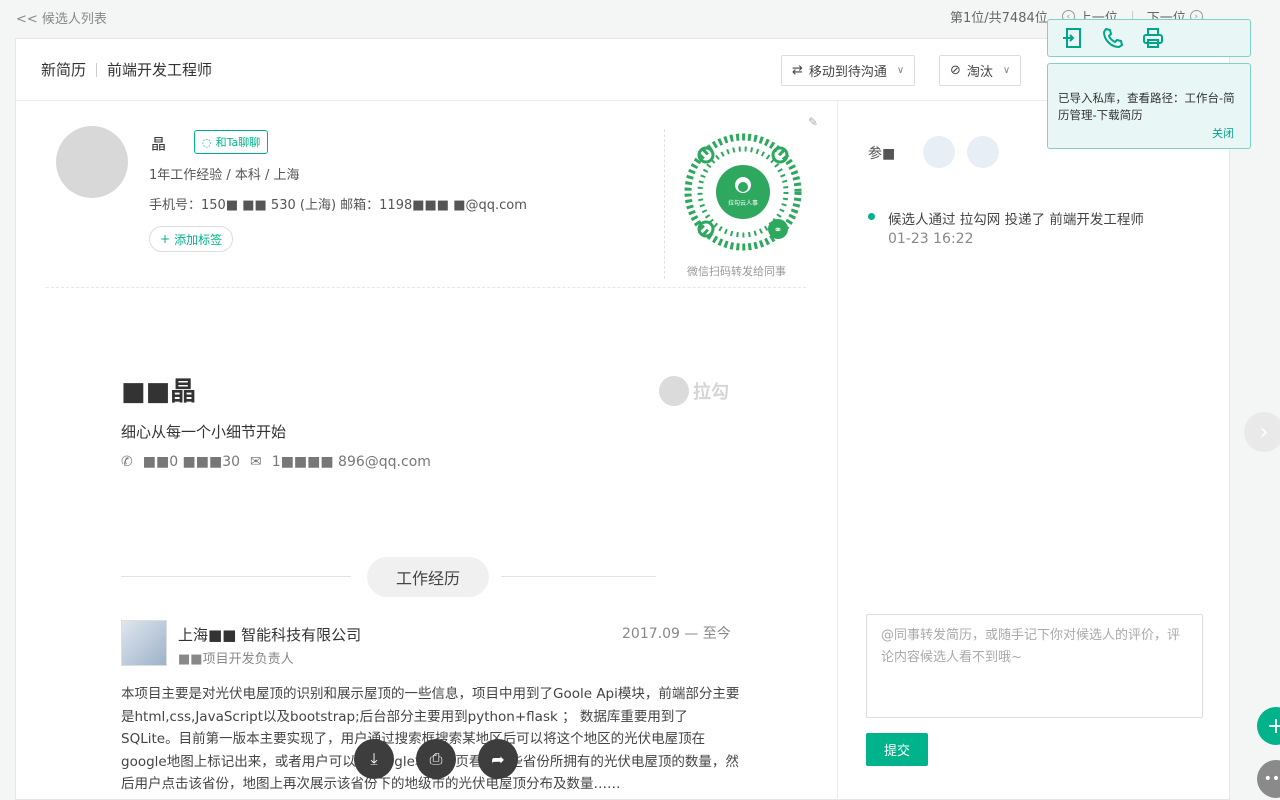 This screenshot has width=1280, height=800. Describe the element at coordinates (871, 216) in the screenshot. I see `timeline-dot` at that location.